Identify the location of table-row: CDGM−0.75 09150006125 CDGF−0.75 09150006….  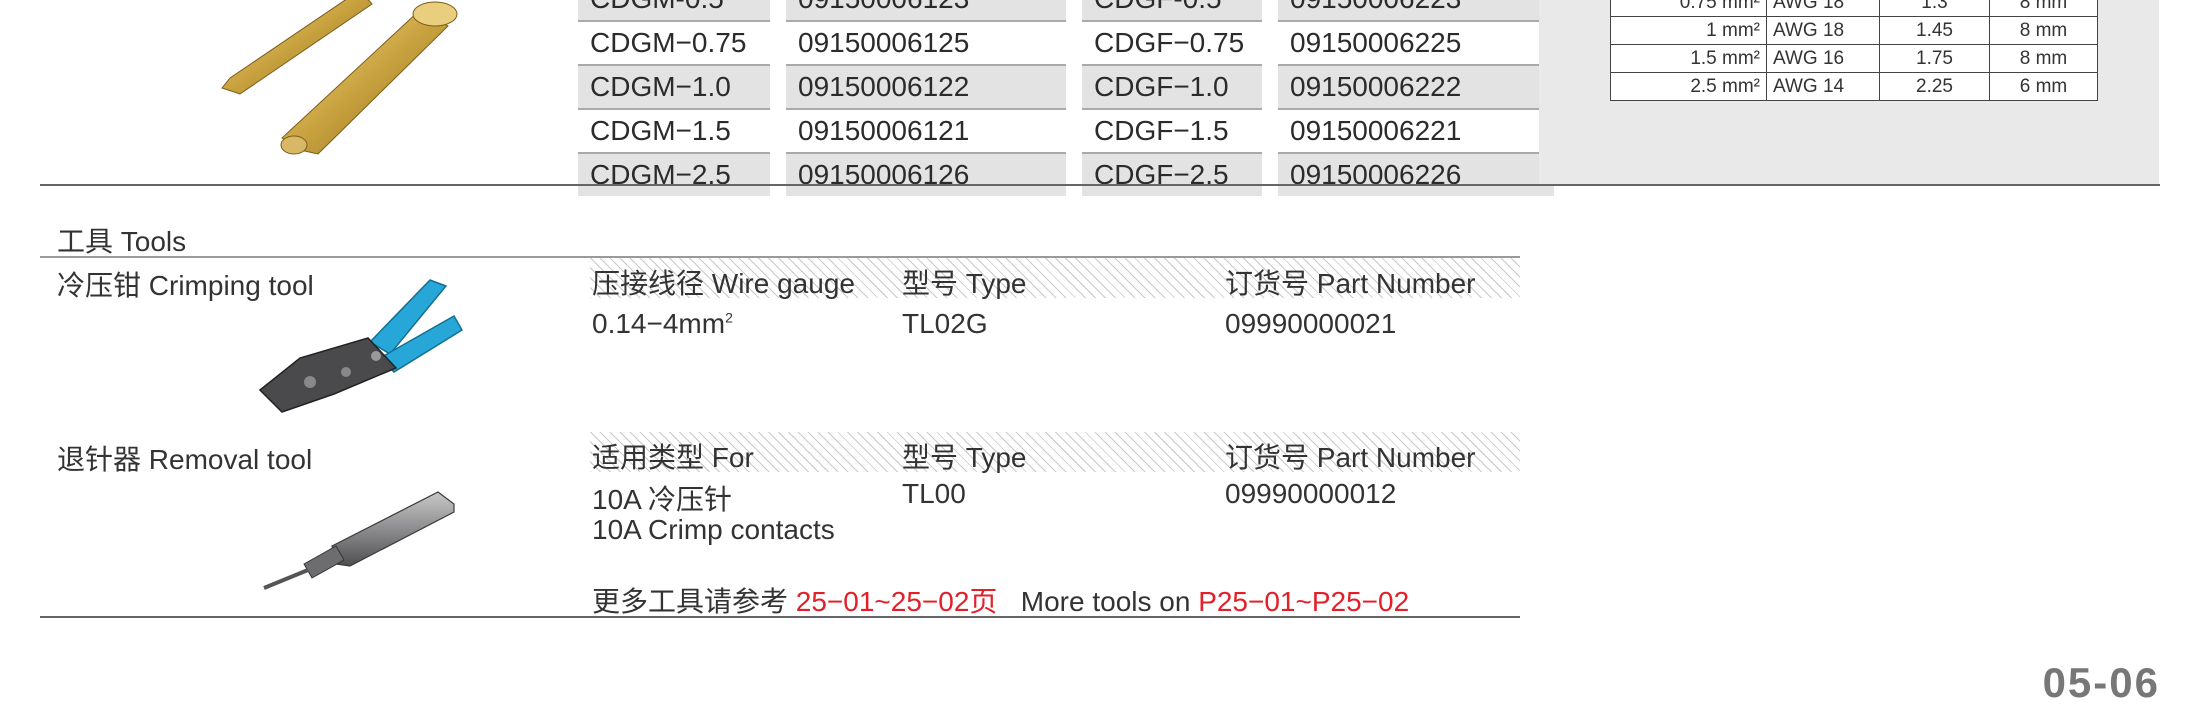
(1066, 44).